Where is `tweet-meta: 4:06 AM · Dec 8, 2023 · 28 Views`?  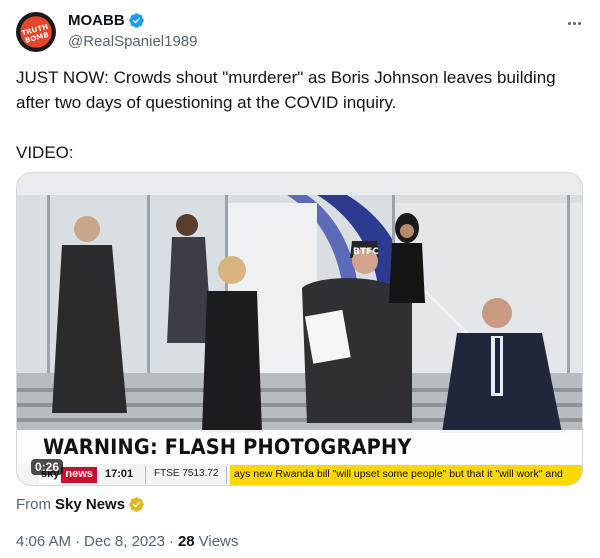 tweet-meta: 4:06 AM · Dec 8, 2023 · 28 Views is located at coordinates (127, 541).